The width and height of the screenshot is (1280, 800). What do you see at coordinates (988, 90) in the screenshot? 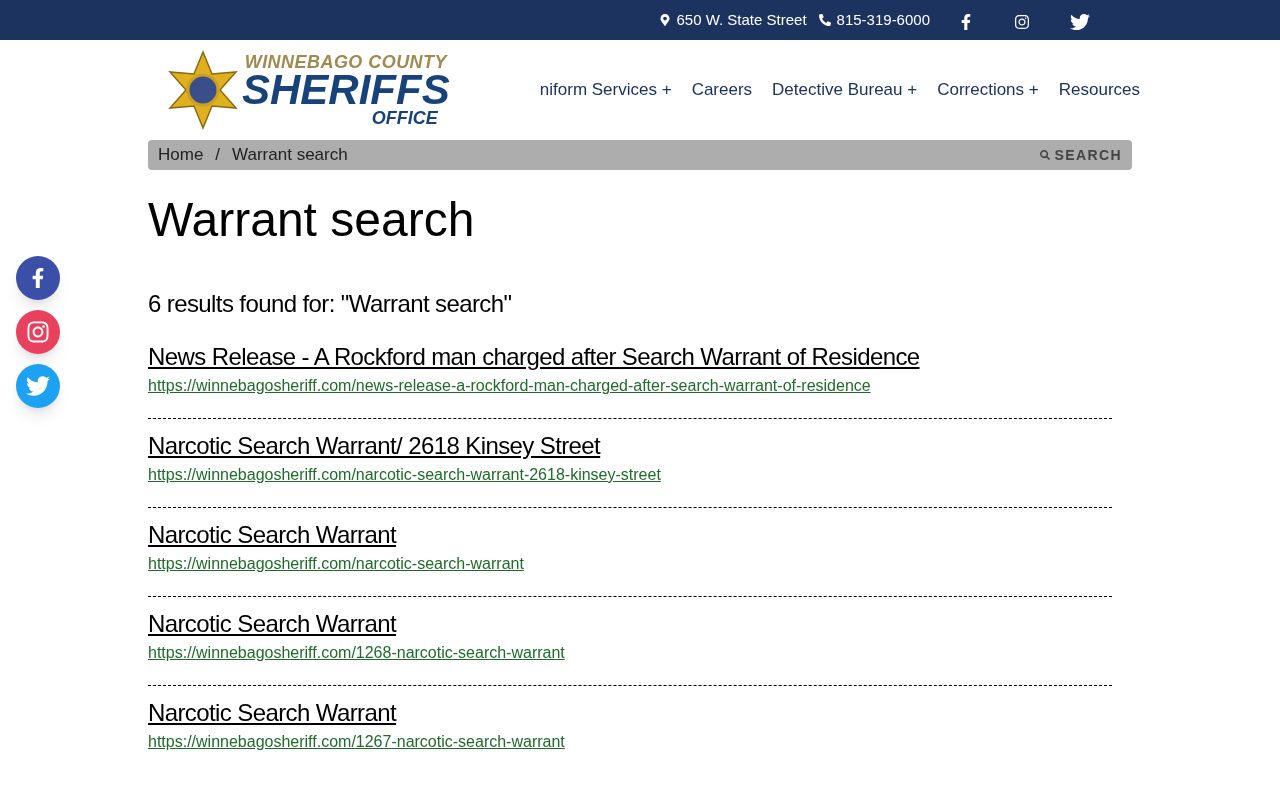
I see `nav-link: Corrections +` at bounding box center [988, 90].